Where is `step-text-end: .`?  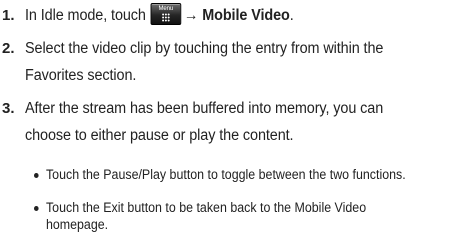
step-text-end: . is located at coordinates (291, 15).